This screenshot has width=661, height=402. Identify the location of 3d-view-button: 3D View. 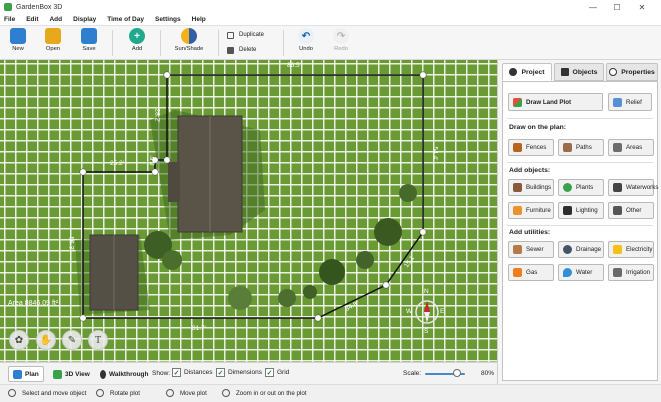
(71, 374).